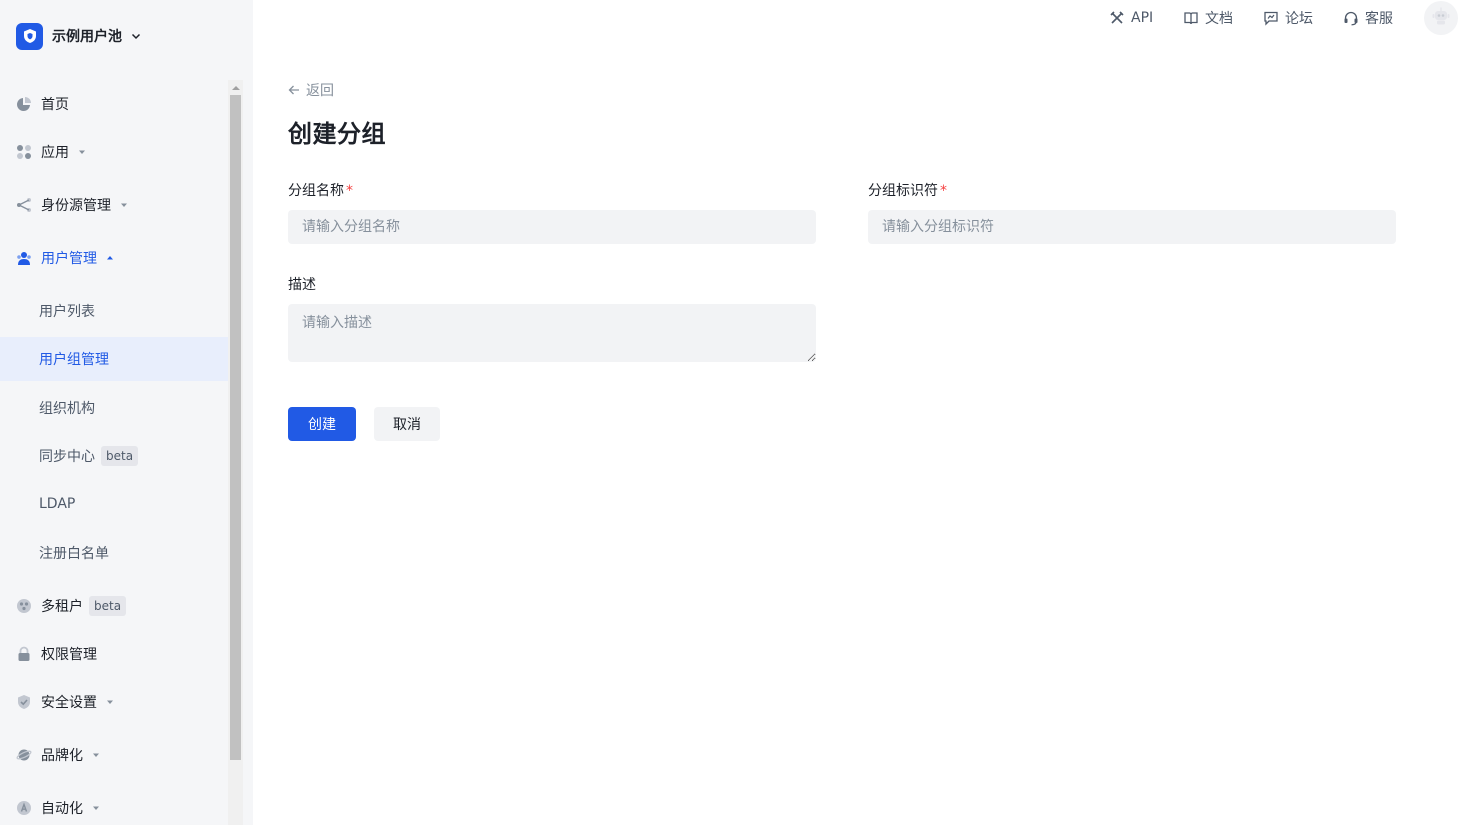 Image resolution: width=1467 pixels, height=825 pixels. I want to click on planet-icon, so click(24, 755).